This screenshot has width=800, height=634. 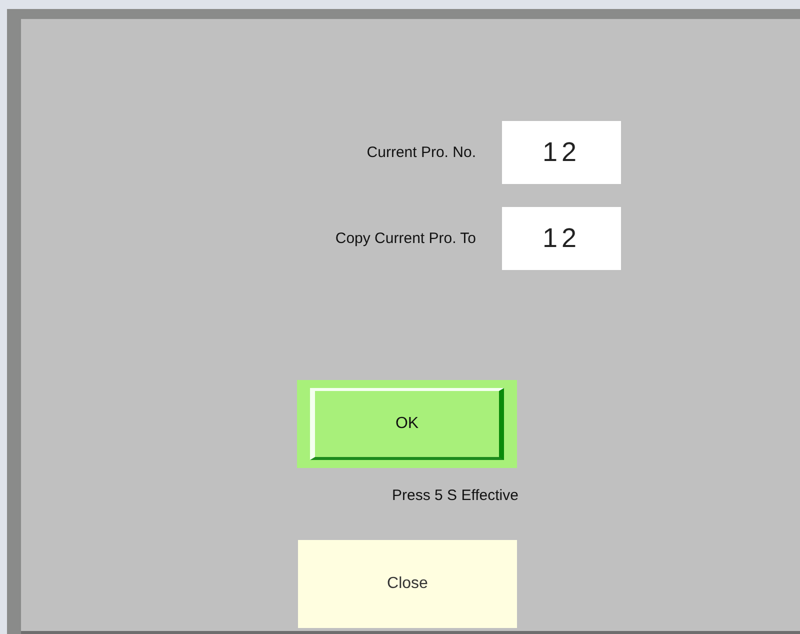 I want to click on field-label: Copy Current Pro. To, so click(x=405, y=238).